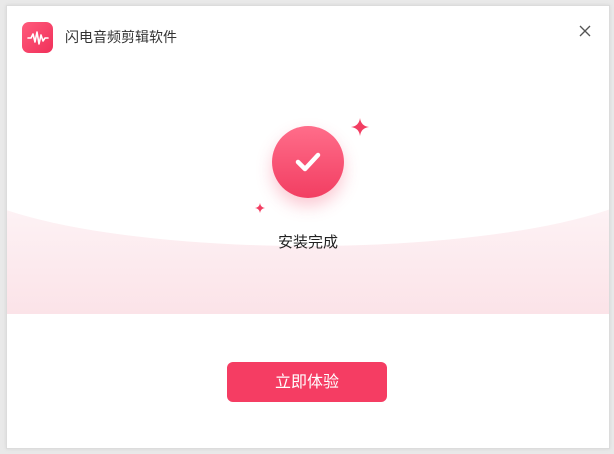  I want to click on audio-waveform-icon, so click(37, 37).